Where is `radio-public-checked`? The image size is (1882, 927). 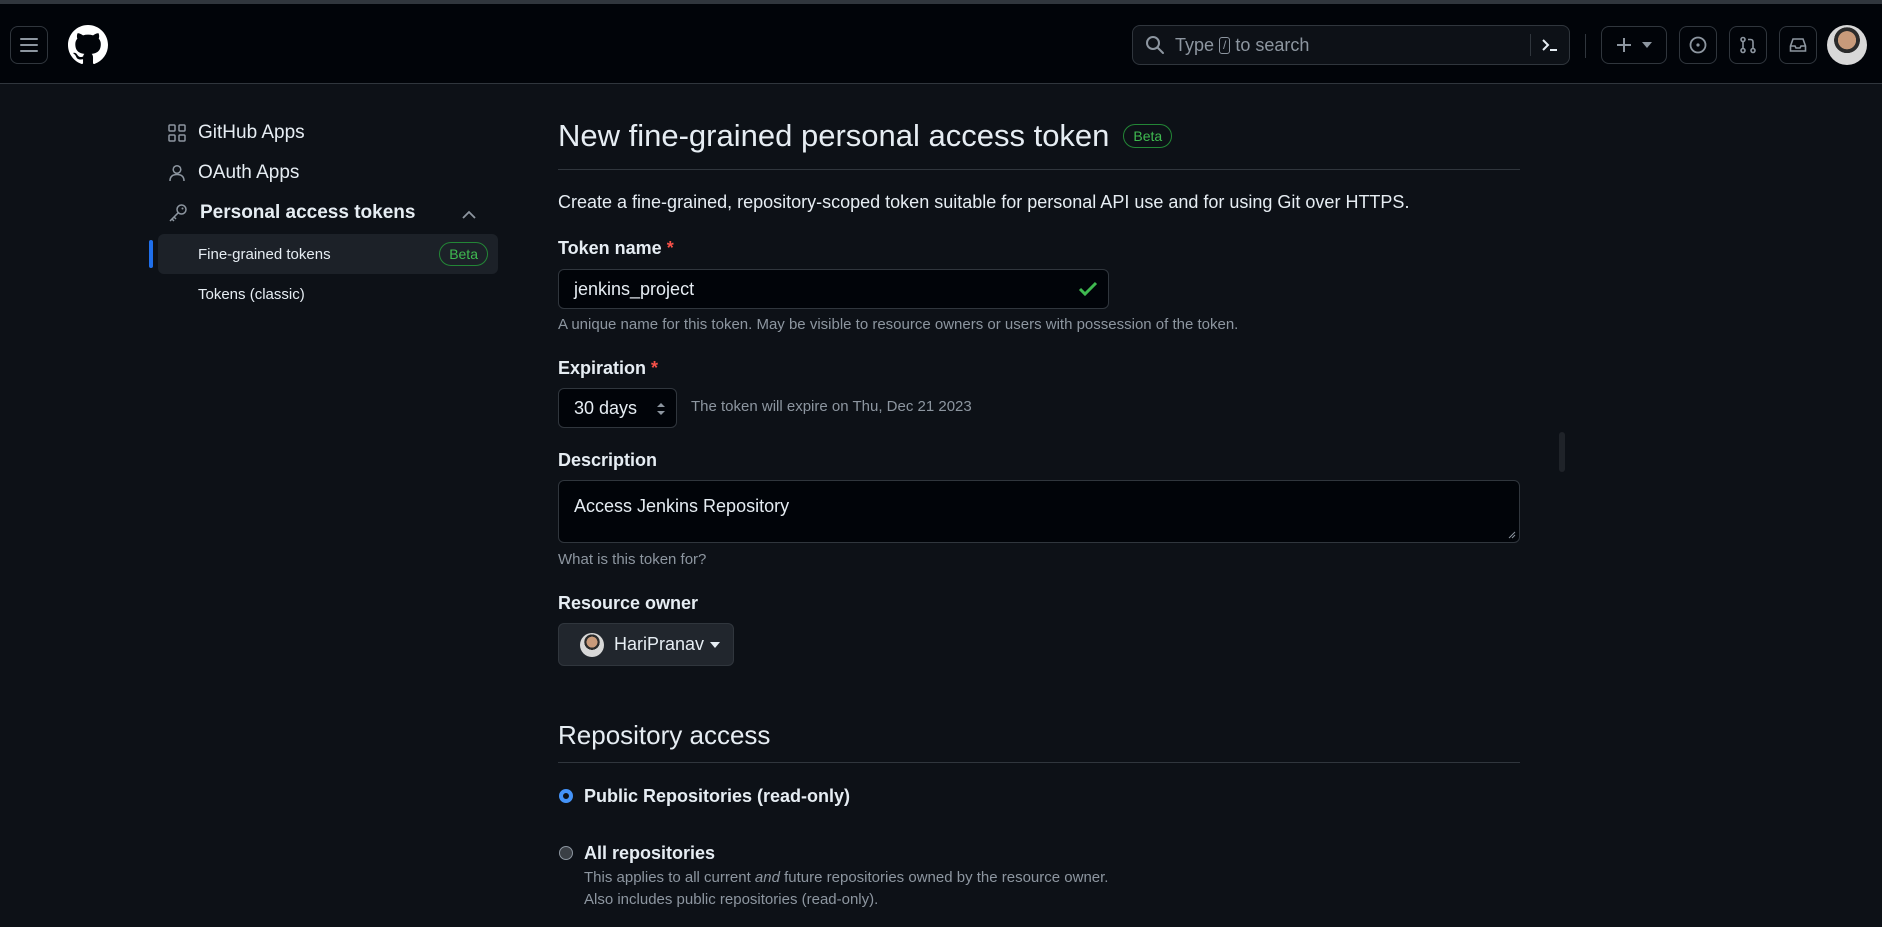 radio-public-checked is located at coordinates (566, 796).